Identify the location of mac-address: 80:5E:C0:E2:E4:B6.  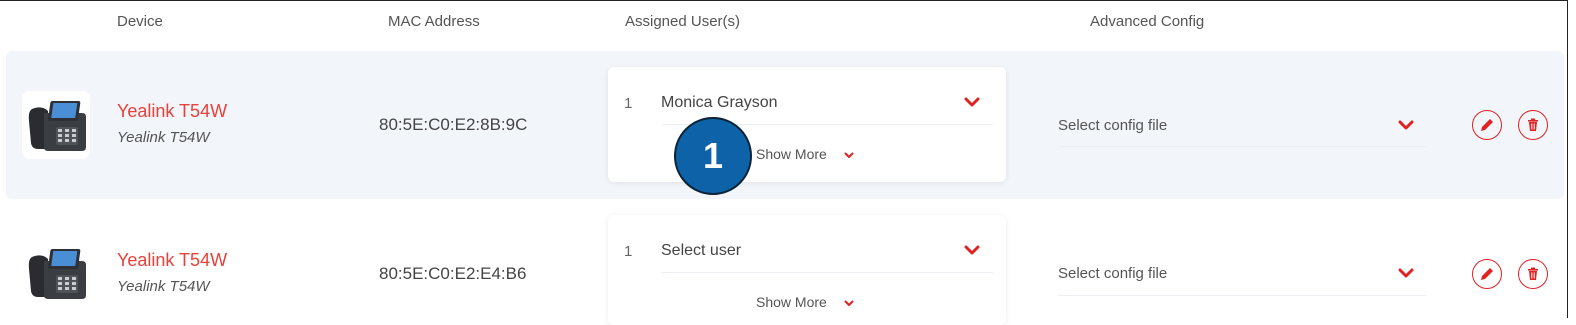
(453, 273).